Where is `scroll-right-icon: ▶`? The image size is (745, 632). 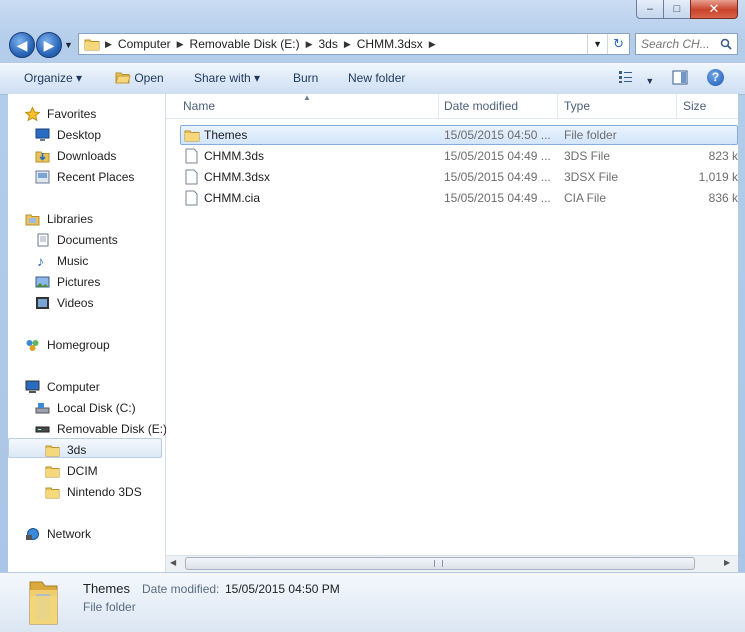
scroll-right-icon: ▶ is located at coordinates (727, 562).